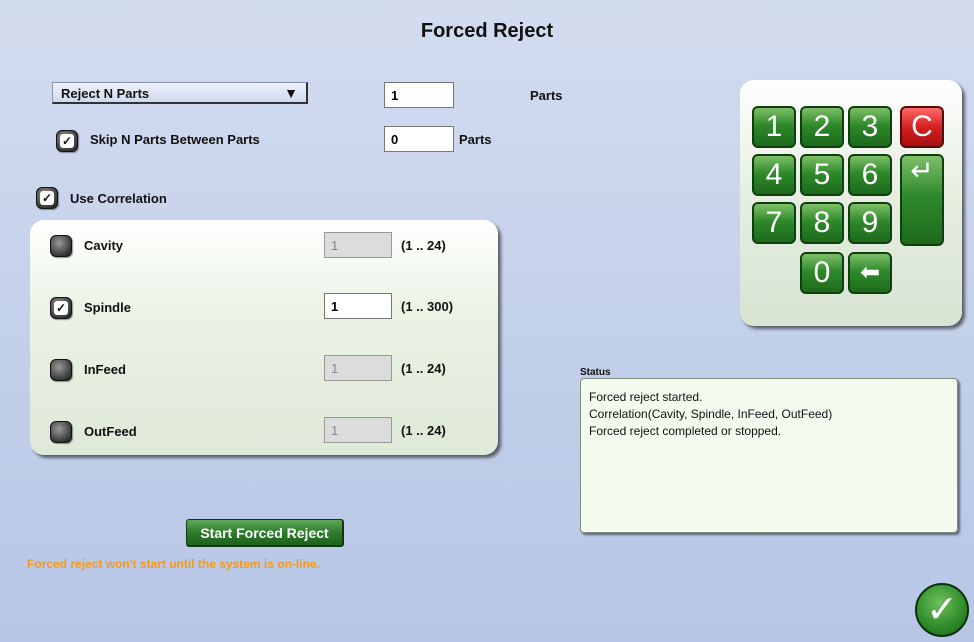 The image size is (974, 642). What do you see at coordinates (475, 139) in the screenshot?
I see `skip-parts-unit: Parts` at bounding box center [475, 139].